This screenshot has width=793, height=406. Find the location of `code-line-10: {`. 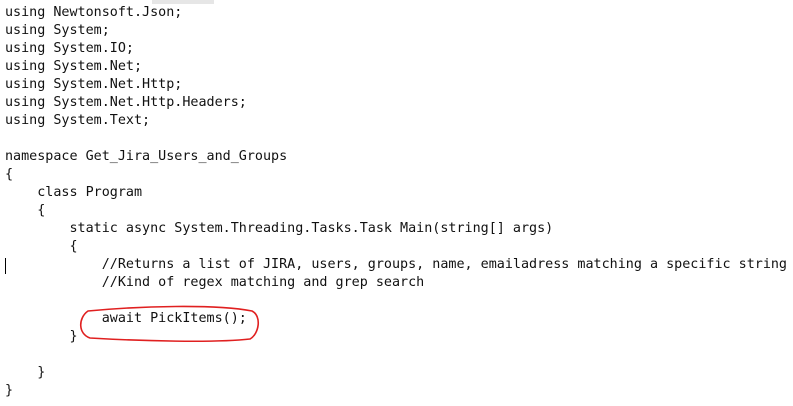

code-line-10: { is located at coordinates (9, 174).